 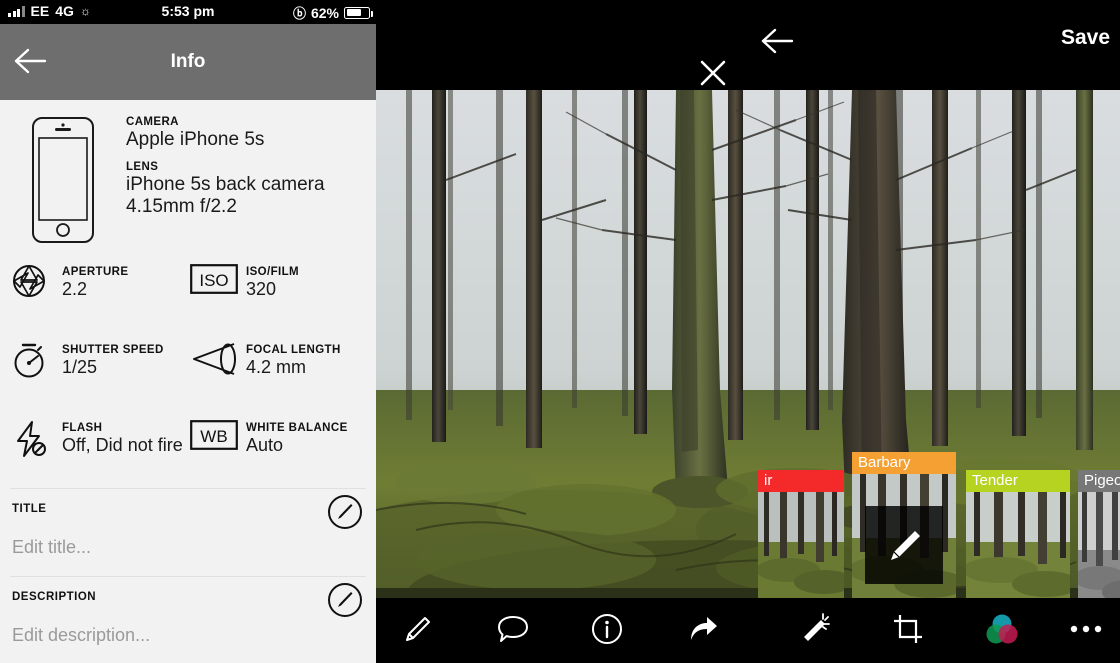 I want to click on filters-tool-button, so click(x=1002, y=631).